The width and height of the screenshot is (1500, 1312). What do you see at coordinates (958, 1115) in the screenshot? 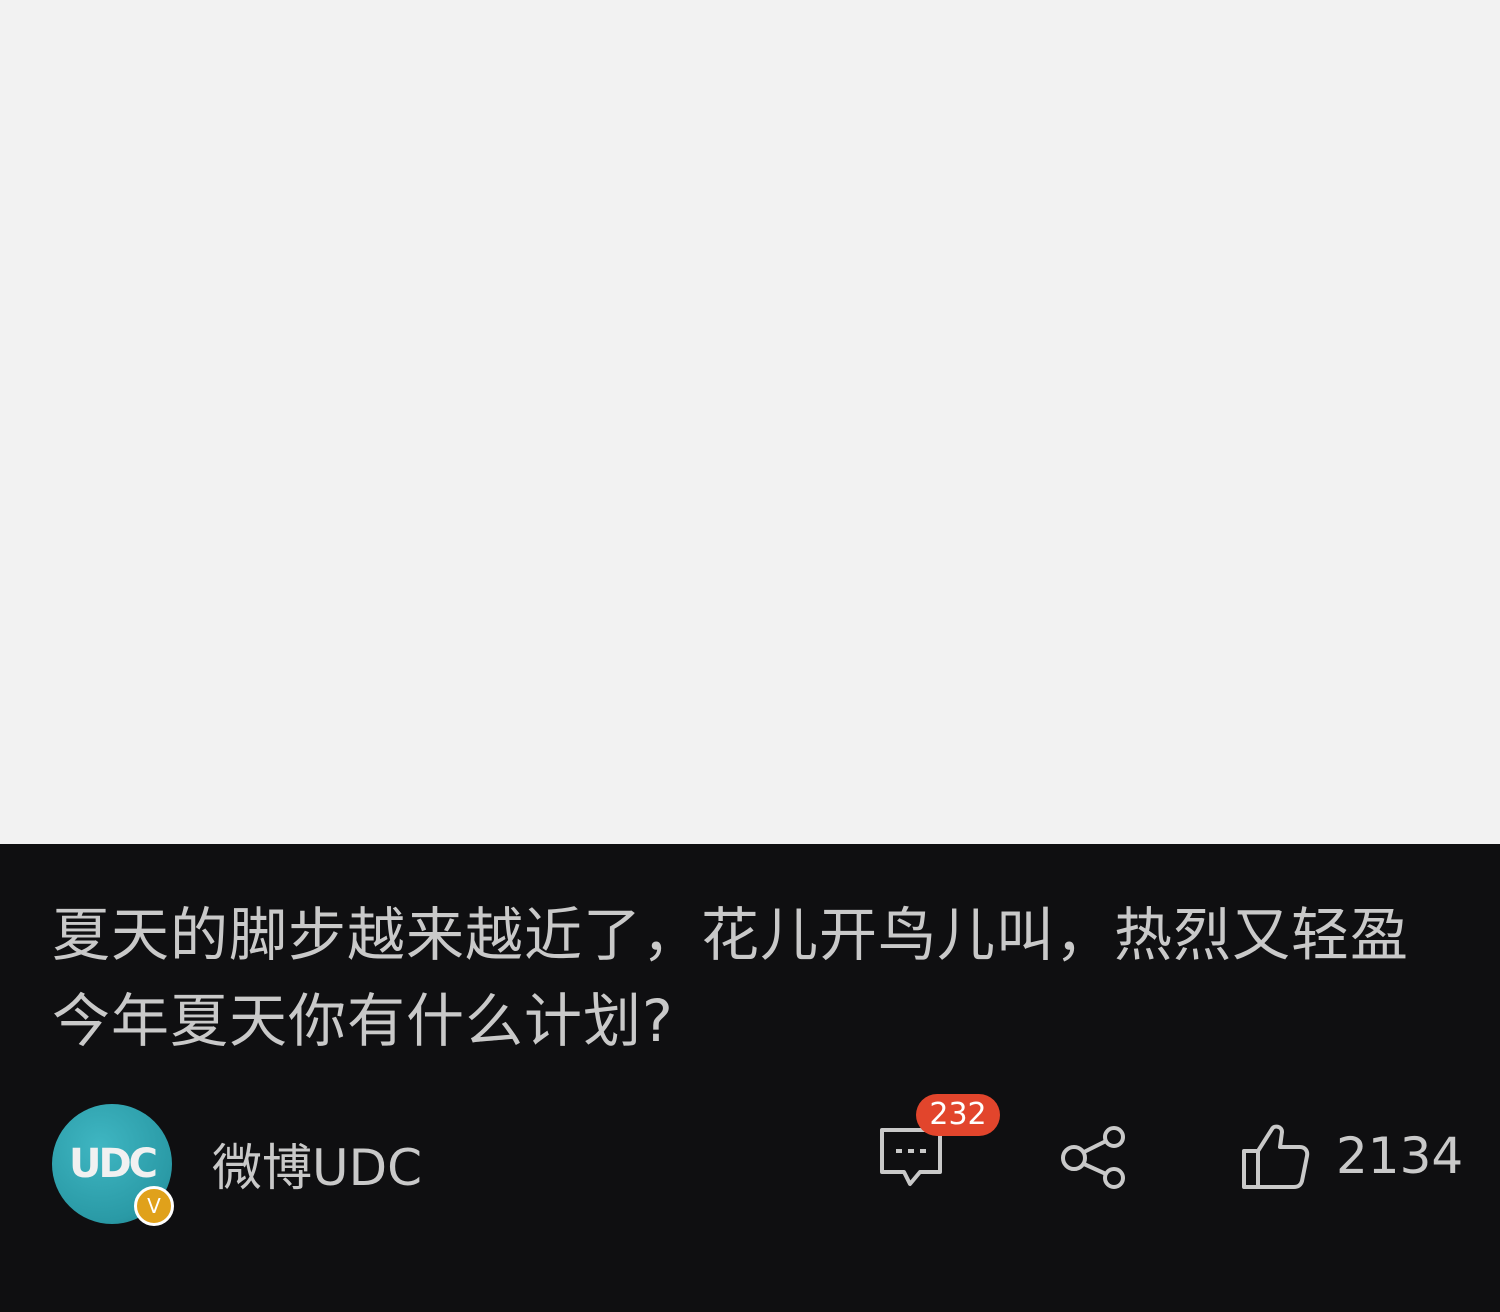
I see `comment-count-badge: 232` at bounding box center [958, 1115].